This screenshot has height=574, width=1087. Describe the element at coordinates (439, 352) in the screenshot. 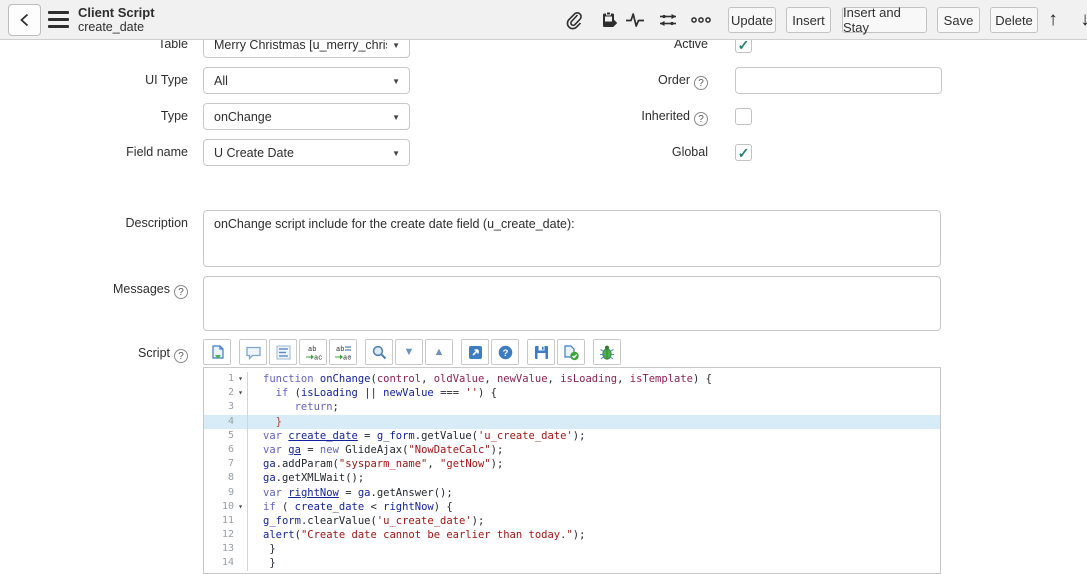

I see `find-previous-icon: ▲` at that location.